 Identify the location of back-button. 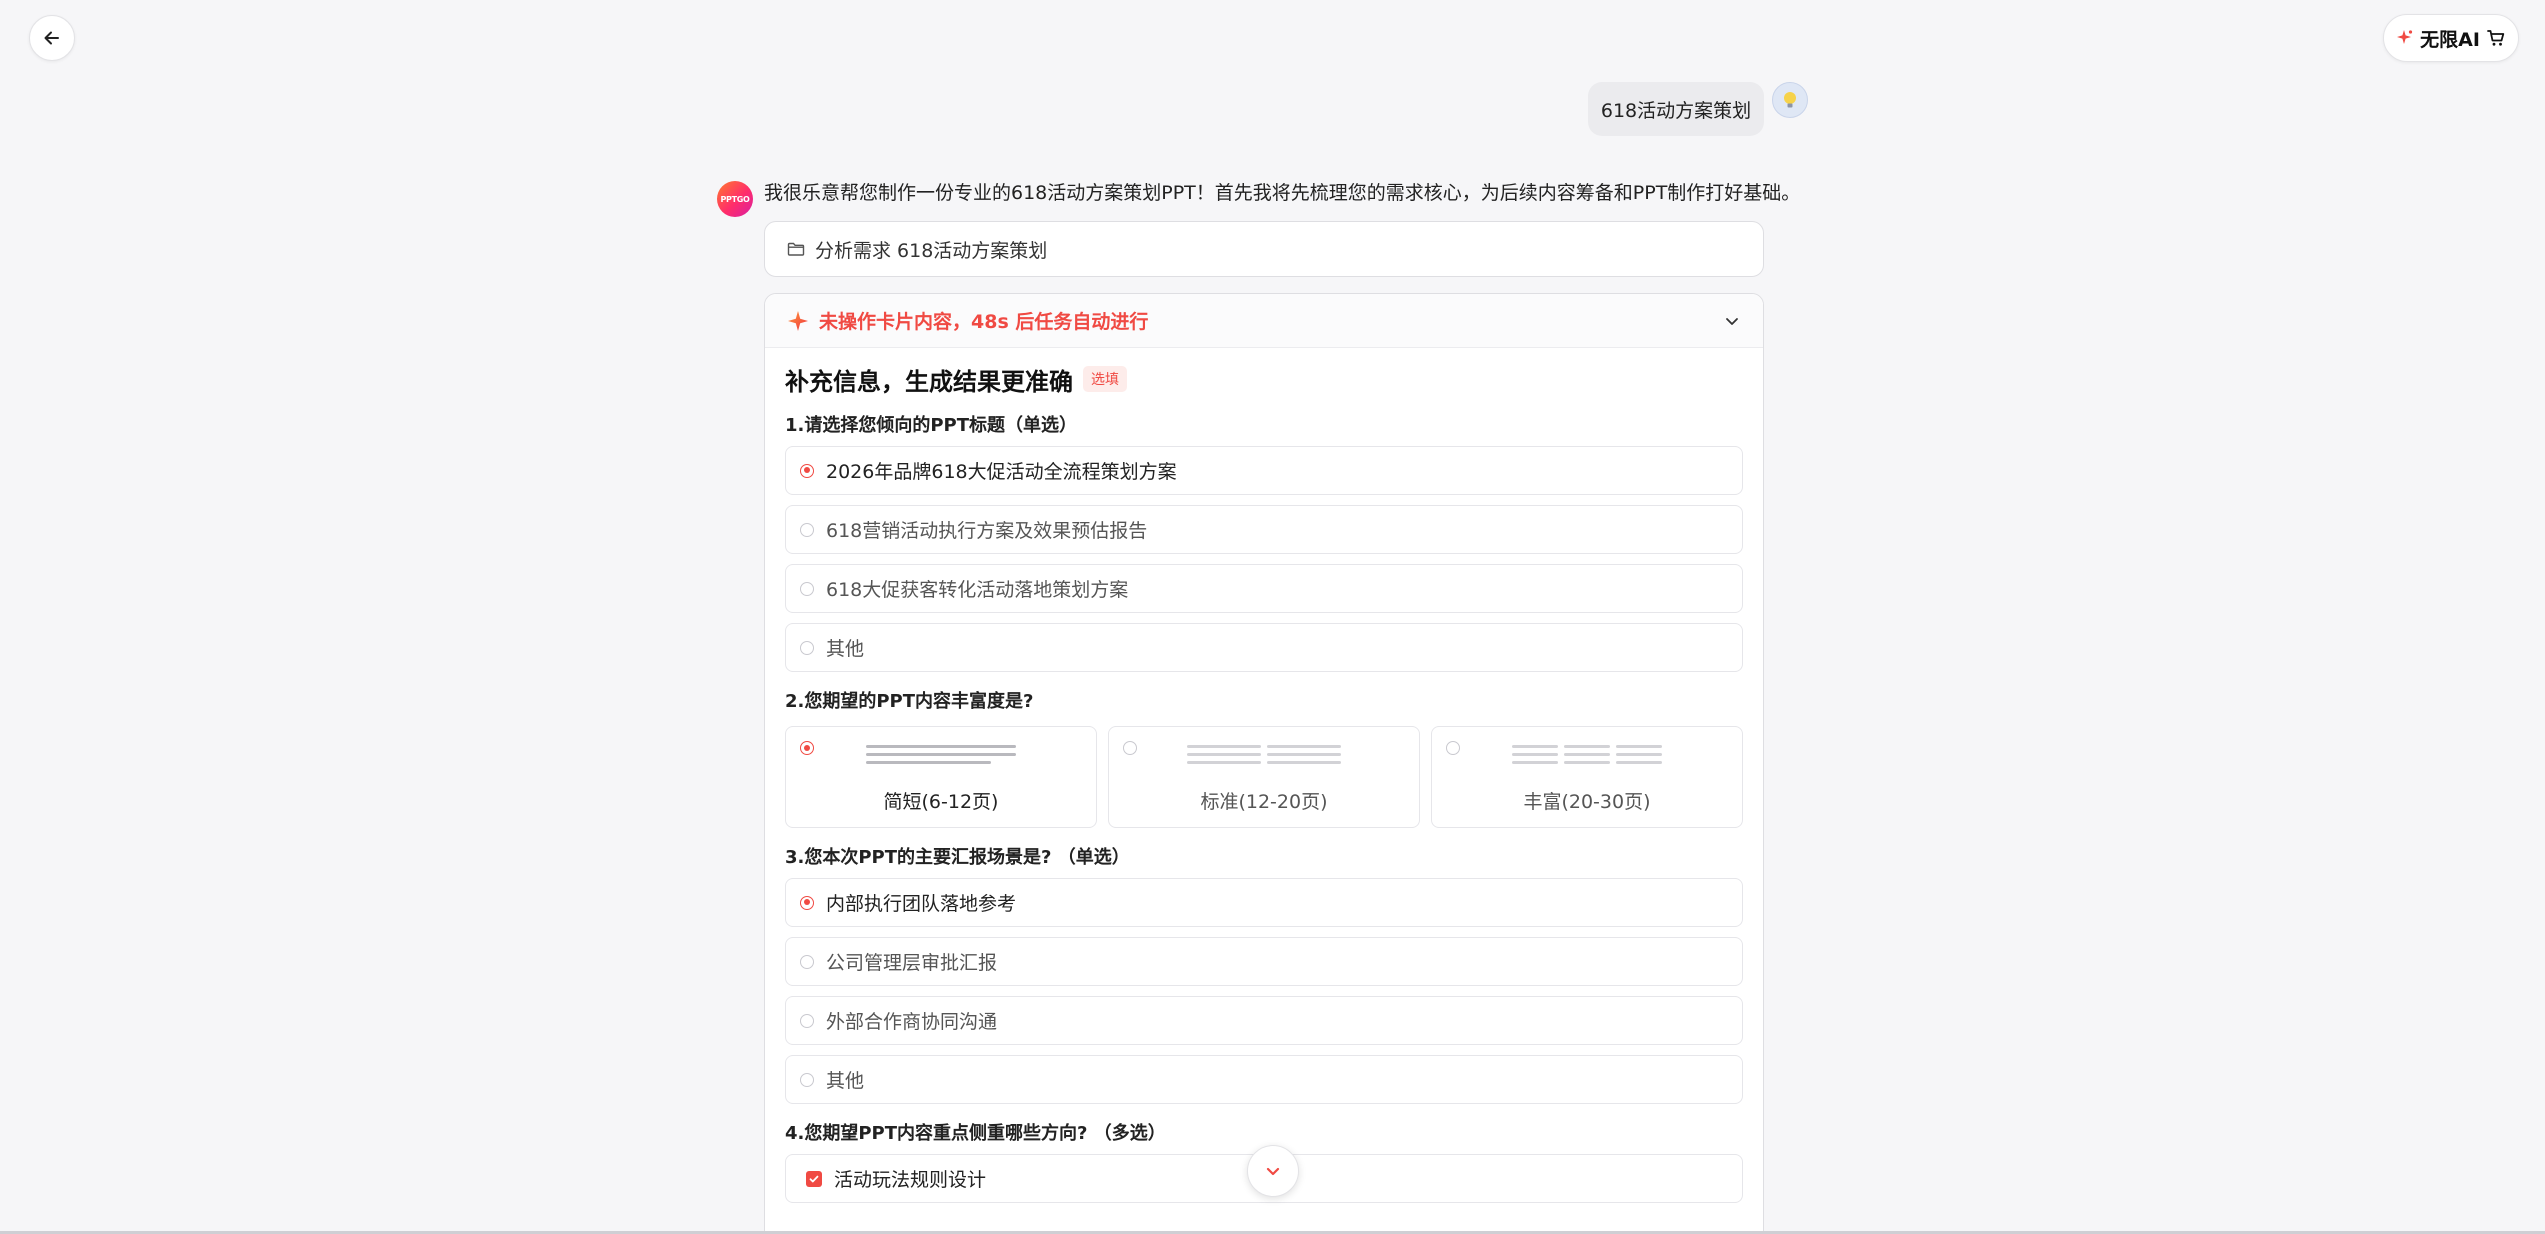
(52, 38).